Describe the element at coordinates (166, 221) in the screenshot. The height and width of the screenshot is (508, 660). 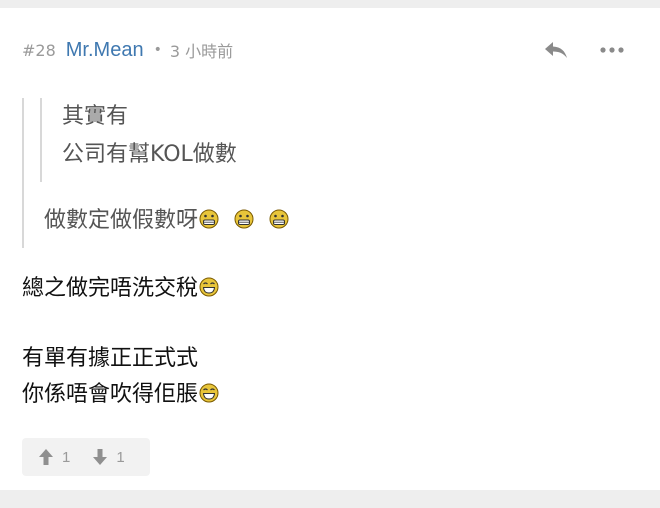
I see `quote-reply-line: 做數定做假數呀` at that location.